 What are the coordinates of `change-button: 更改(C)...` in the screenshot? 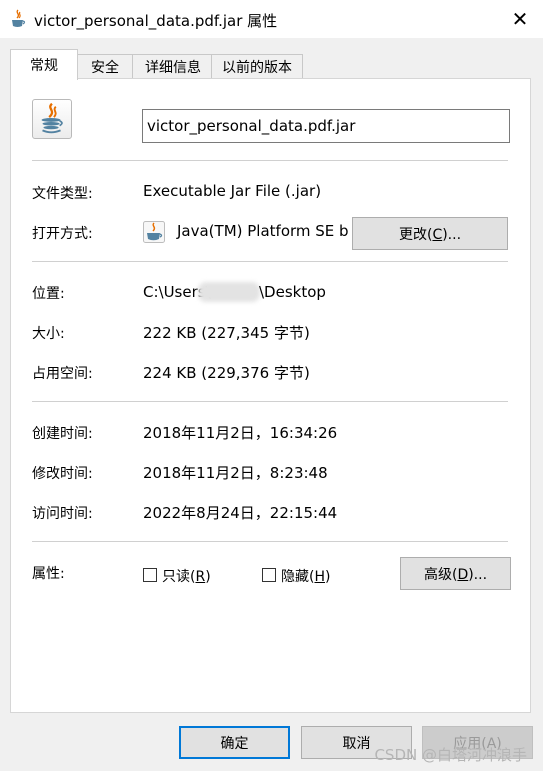 It's located at (430, 233).